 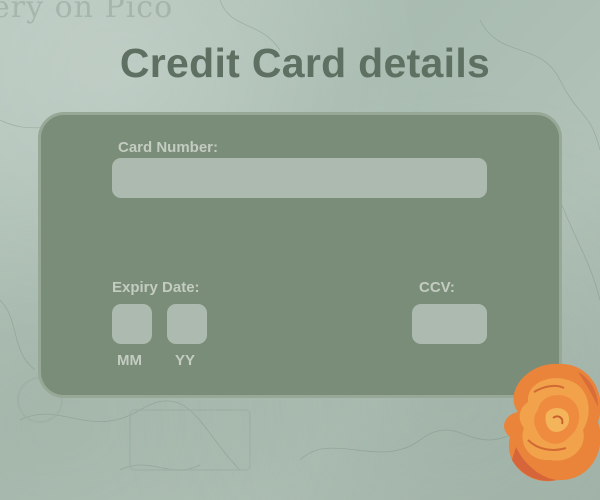 I want to click on background-stamp-text: ery on Pico, so click(x=87, y=12).